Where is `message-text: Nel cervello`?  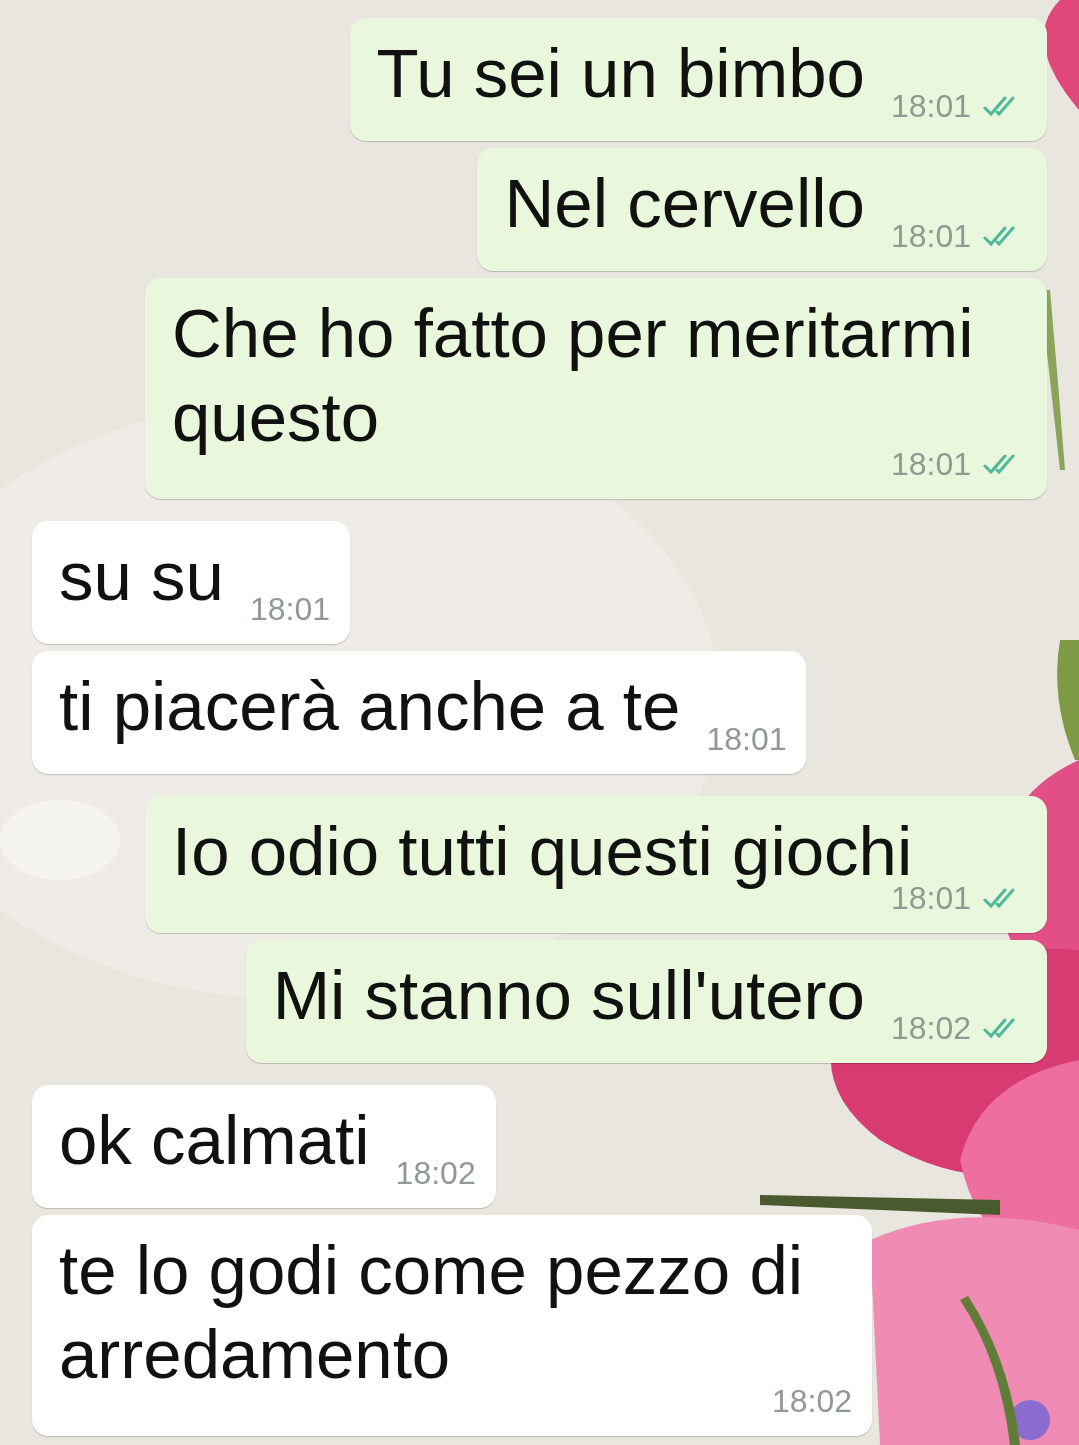
message-text: Nel cervello is located at coordinates (684, 204).